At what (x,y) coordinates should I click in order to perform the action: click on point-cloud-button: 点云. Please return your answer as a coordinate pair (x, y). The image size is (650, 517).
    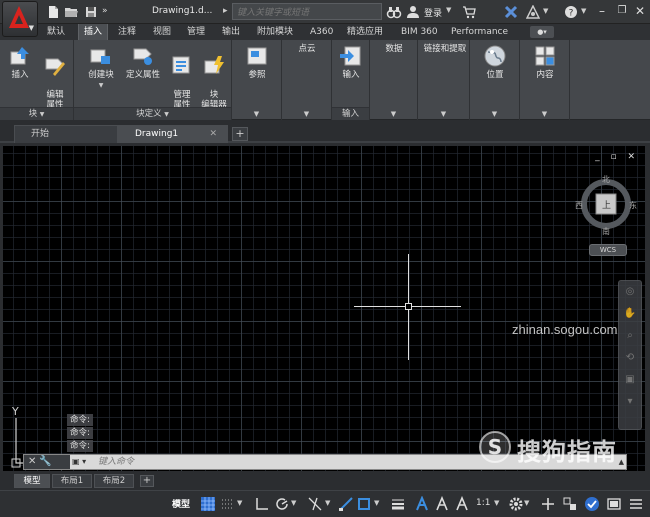
    Looking at the image, I should click on (307, 49).